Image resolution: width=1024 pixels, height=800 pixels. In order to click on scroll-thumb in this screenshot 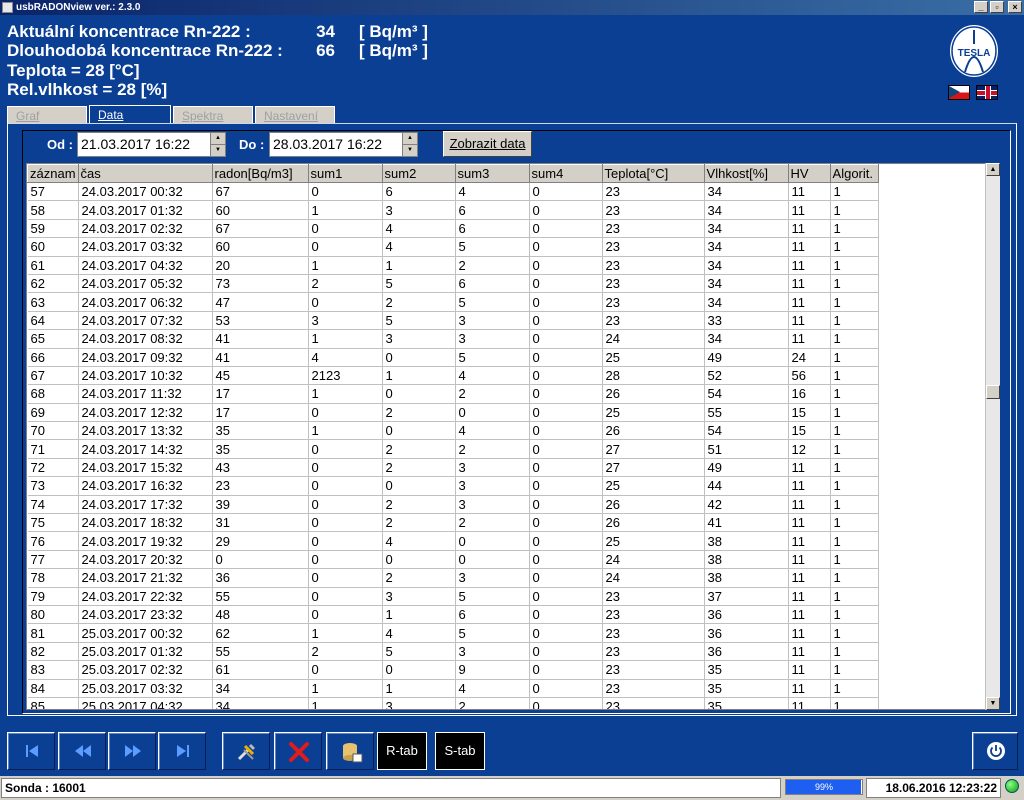, I will do `click(993, 392)`.